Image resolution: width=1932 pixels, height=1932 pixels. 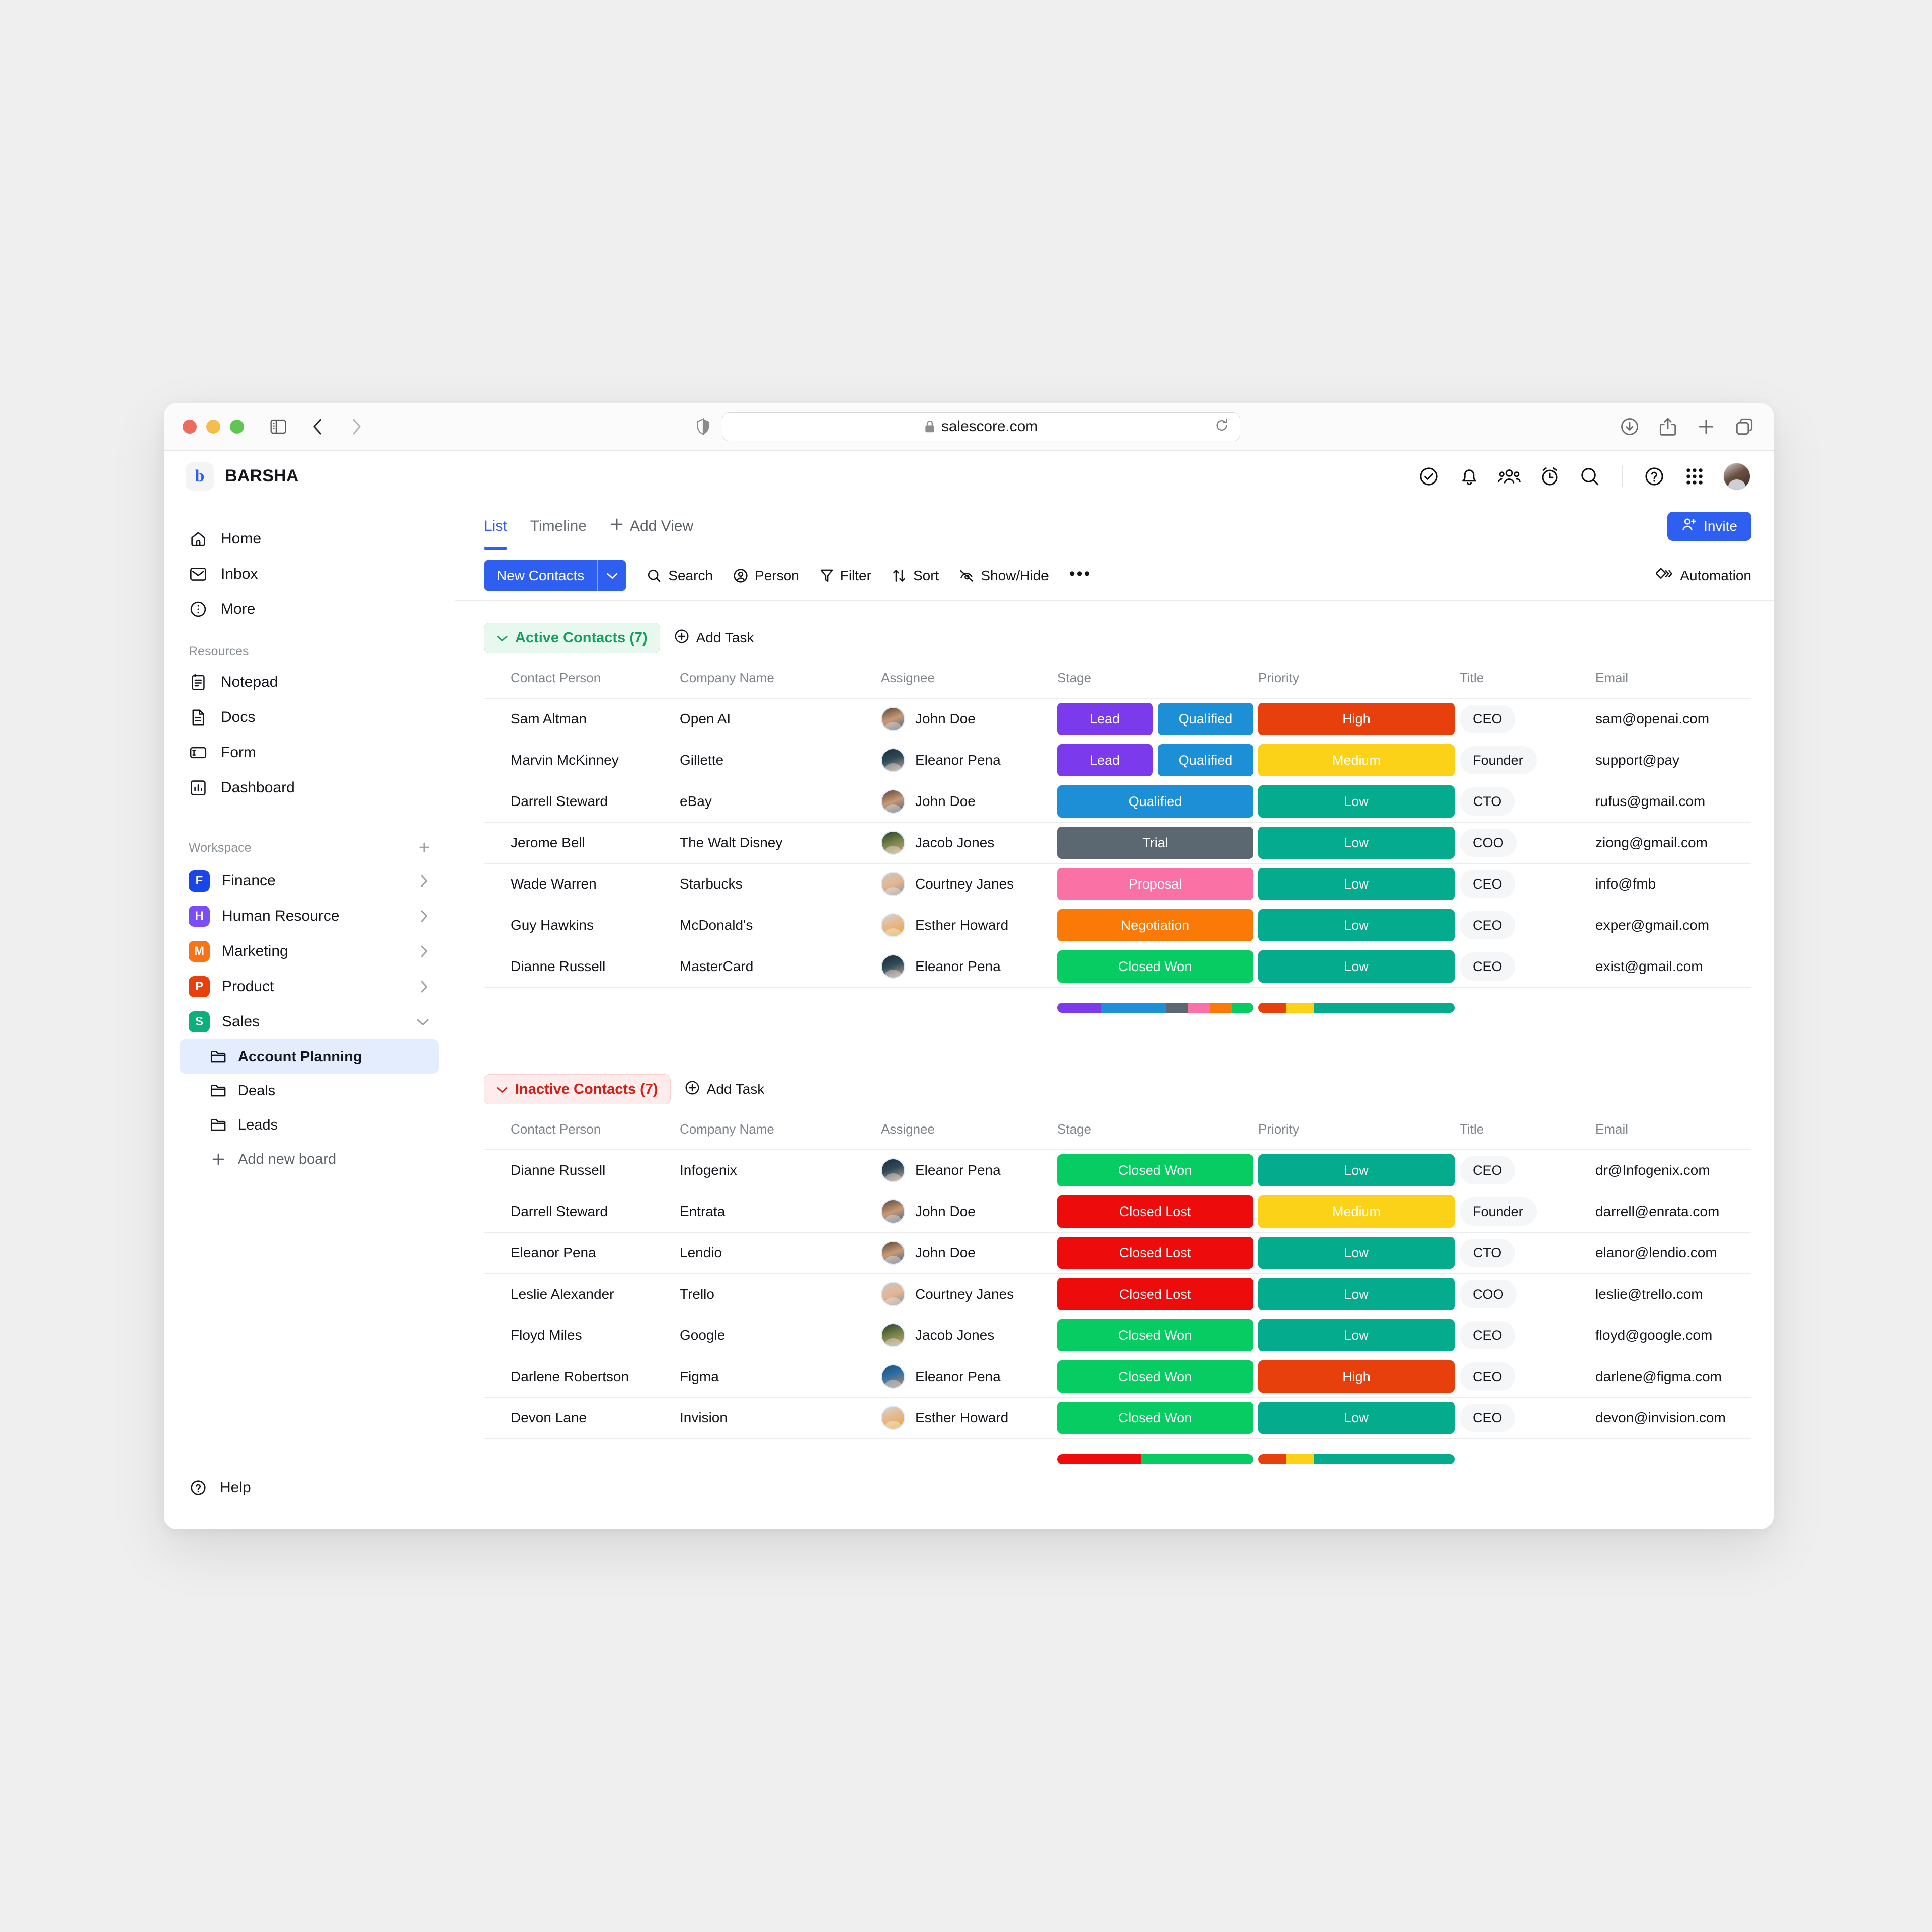 What do you see at coordinates (969, 684) in the screenshot?
I see `column-header: Assignee` at bounding box center [969, 684].